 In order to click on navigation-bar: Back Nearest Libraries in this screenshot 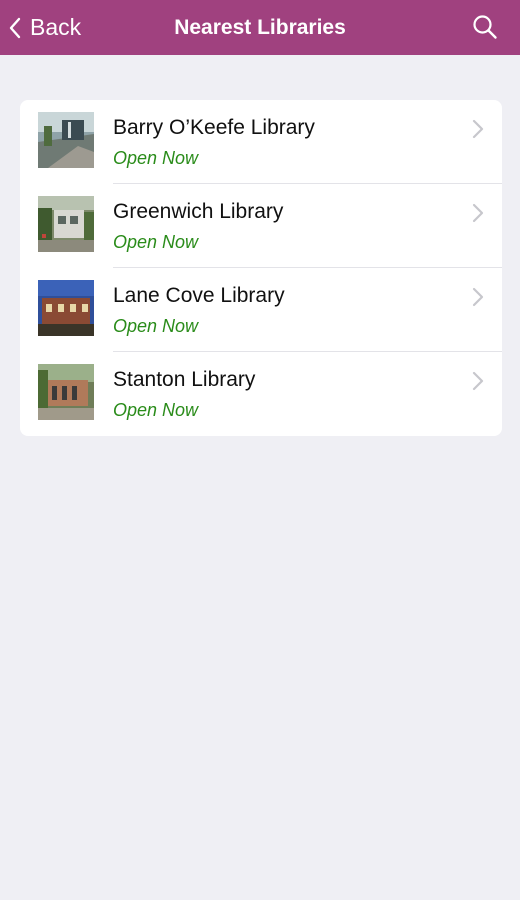, I will do `click(260, 27)`.